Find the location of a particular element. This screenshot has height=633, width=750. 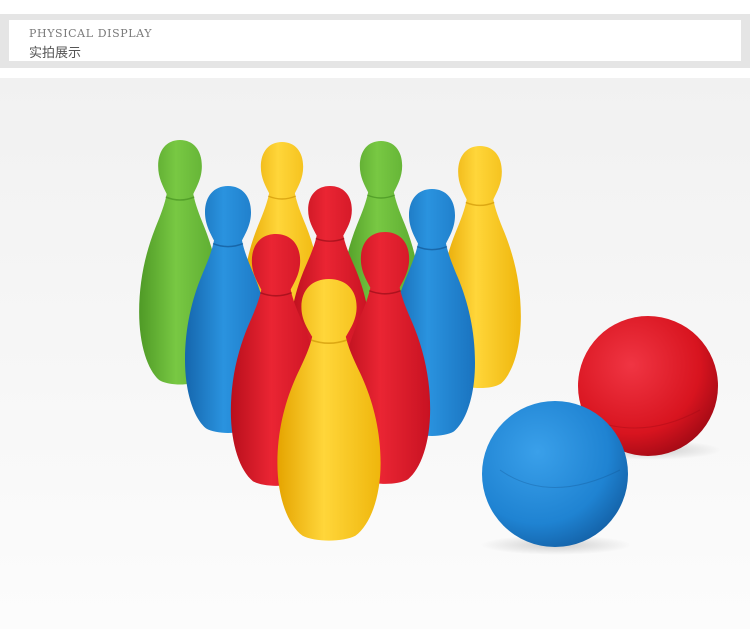

section-header-card: PHYSICAL DISPLAY 实拍展示 is located at coordinates (375, 40).